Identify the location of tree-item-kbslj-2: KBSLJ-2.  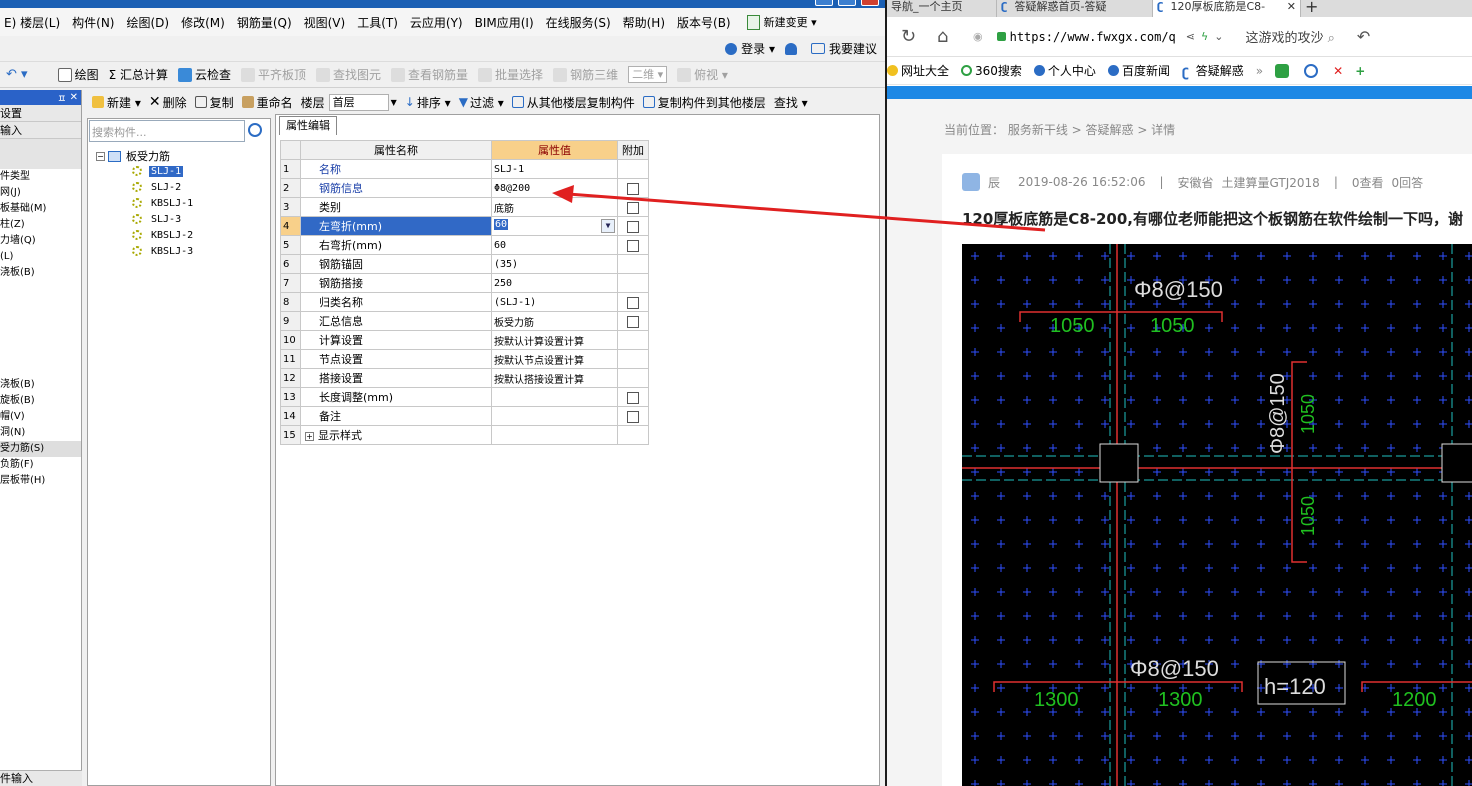
(163, 235).